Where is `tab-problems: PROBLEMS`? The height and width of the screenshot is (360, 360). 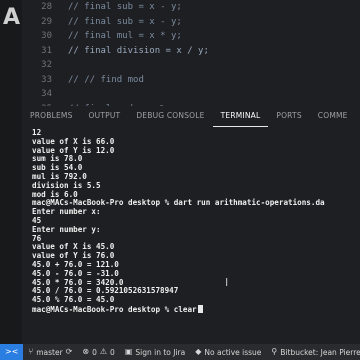
tab-problems: PROBLEMS is located at coordinates (51, 116).